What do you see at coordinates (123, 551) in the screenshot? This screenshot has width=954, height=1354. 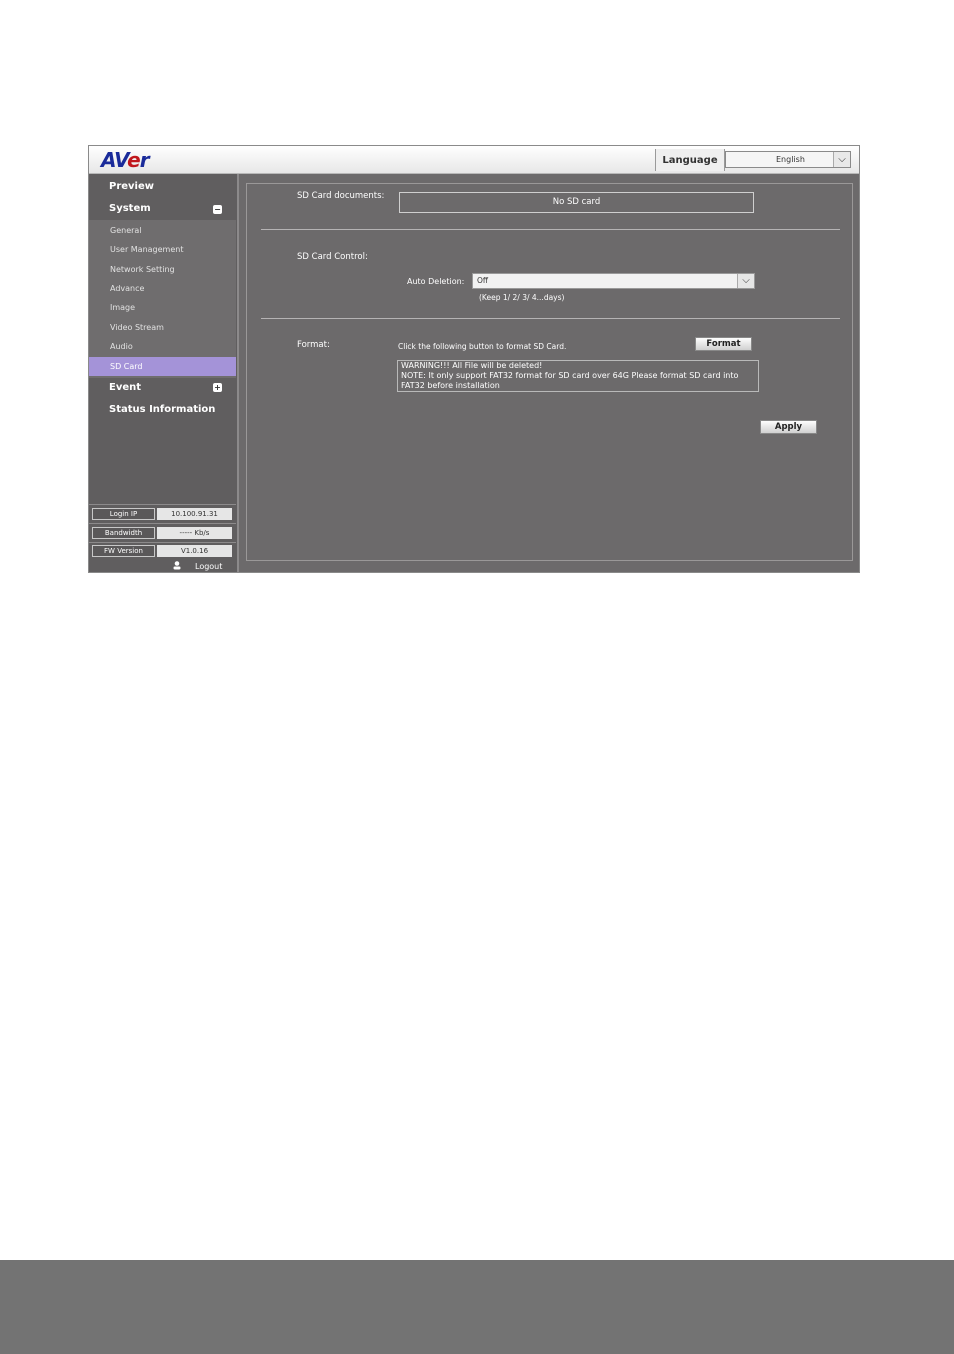 I see `fw-version-label: FW Version` at bounding box center [123, 551].